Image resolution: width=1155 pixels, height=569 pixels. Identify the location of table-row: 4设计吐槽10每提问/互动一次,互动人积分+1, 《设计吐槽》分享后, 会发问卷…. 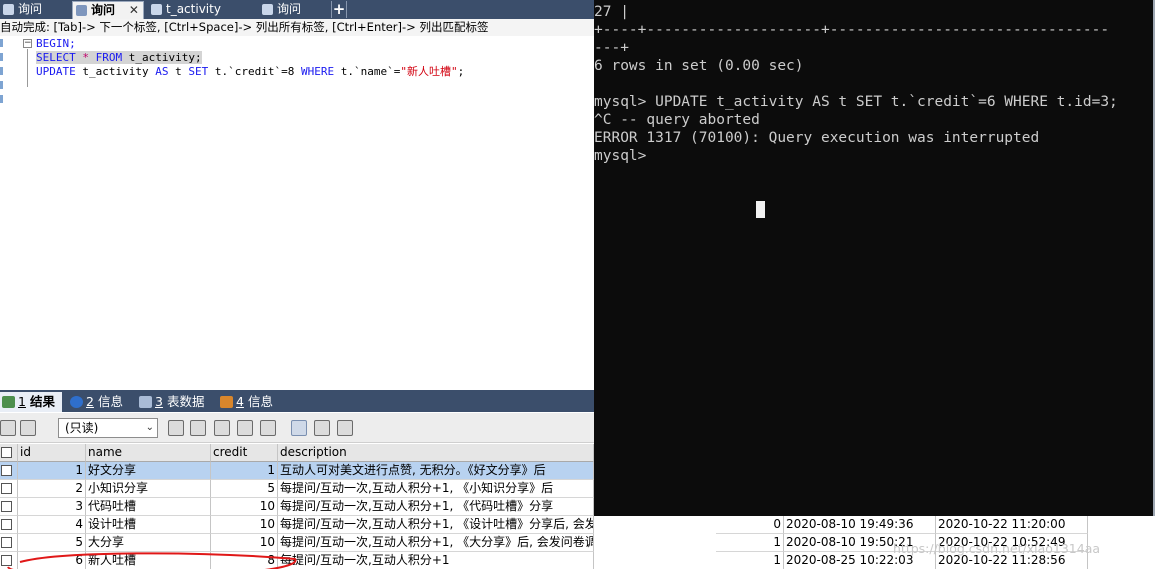
(297, 525).